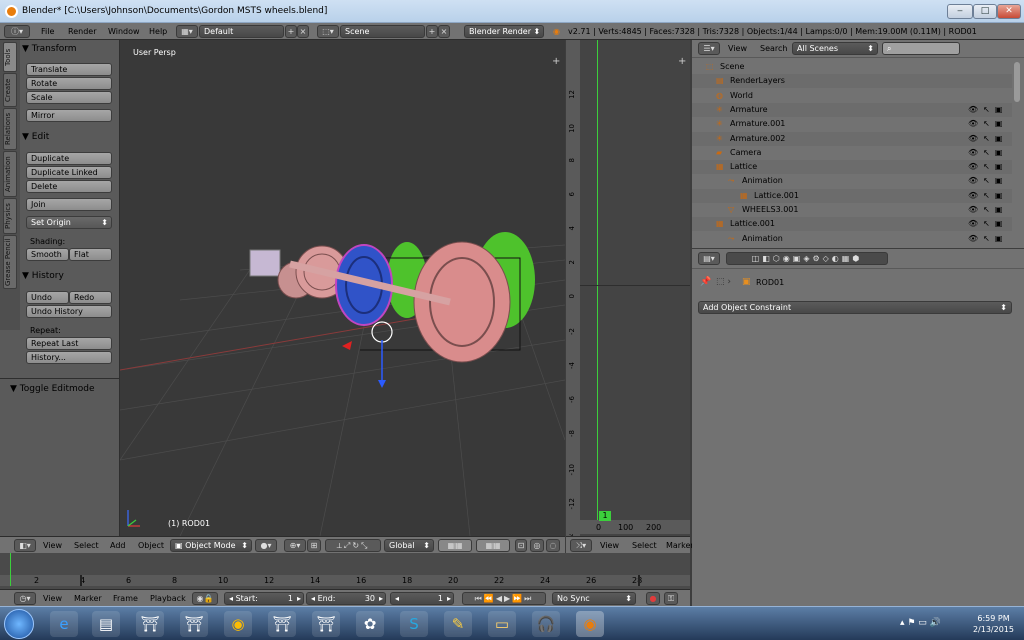  What do you see at coordinates (455, 545) in the screenshot?
I see `layers-grid-1: ▦▦` at bounding box center [455, 545].